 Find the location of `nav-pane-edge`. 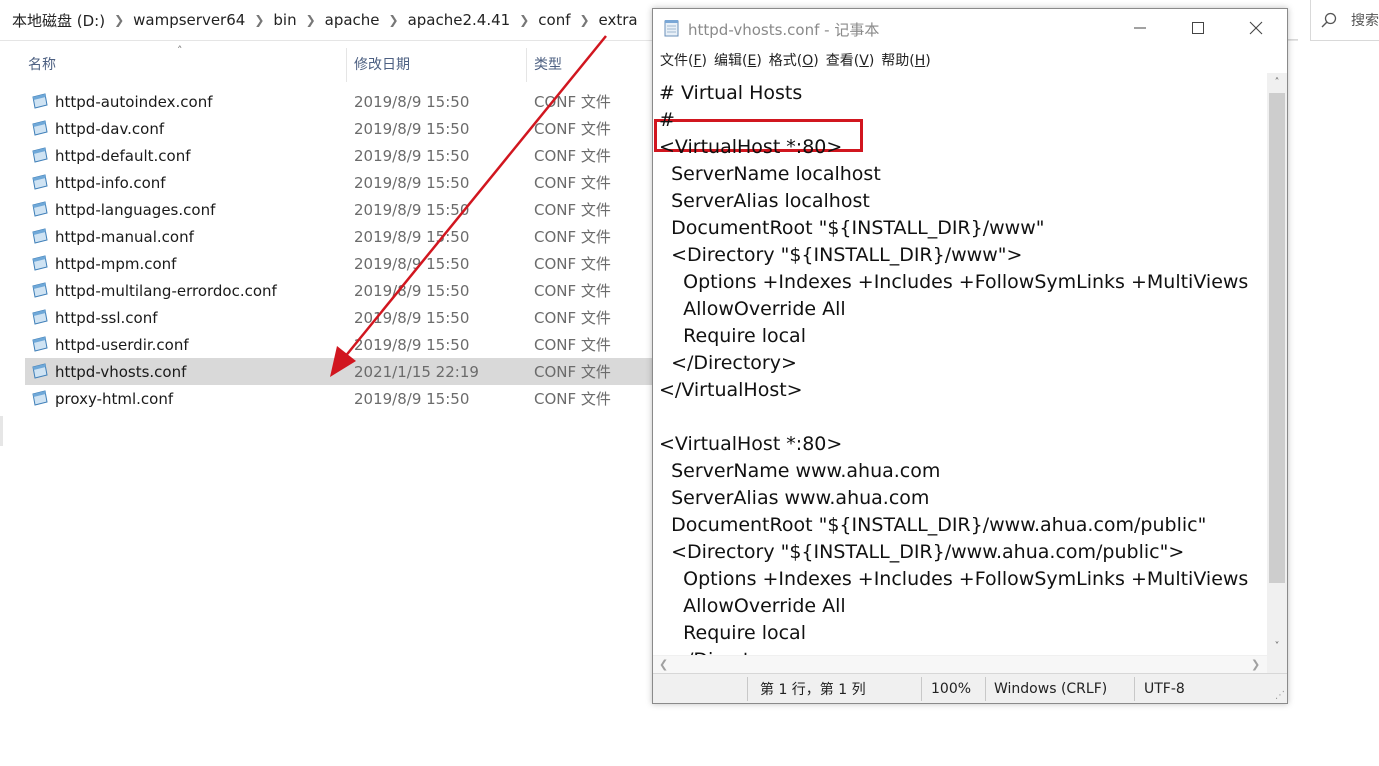

nav-pane-edge is located at coordinates (1, 431).